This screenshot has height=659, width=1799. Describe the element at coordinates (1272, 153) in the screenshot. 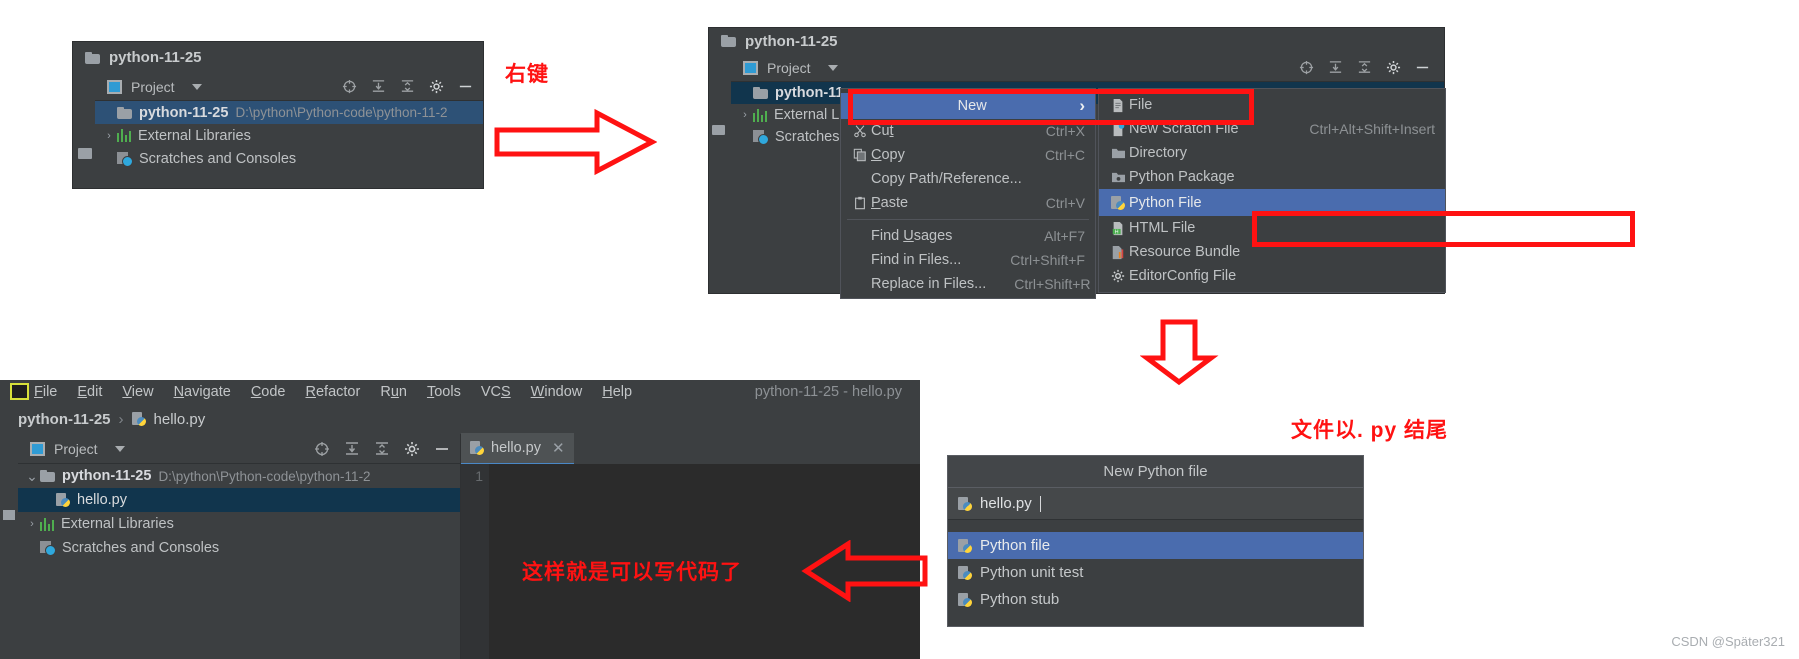

I see `submenu-item-directory: Directory` at that location.